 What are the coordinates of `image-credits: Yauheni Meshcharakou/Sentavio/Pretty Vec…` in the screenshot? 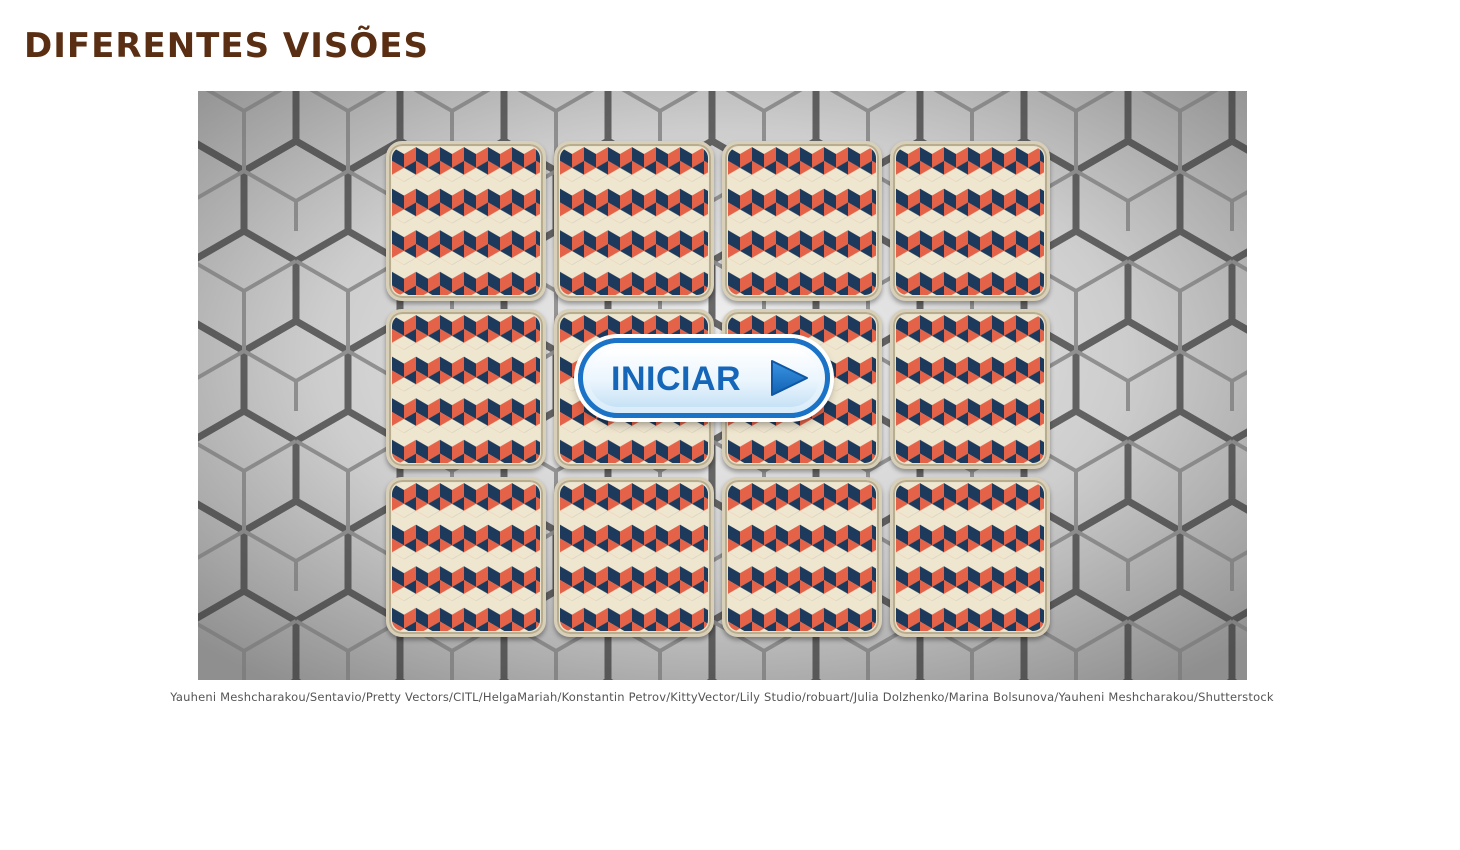 It's located at (722, 697).